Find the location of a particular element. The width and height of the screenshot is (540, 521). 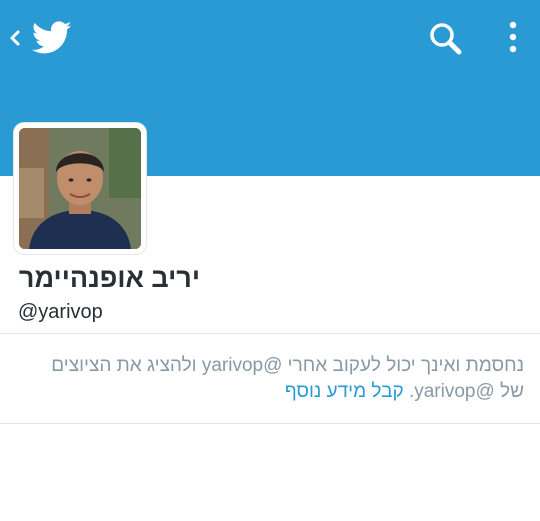

chevron-left-icon is located at coordinates (15, 38).